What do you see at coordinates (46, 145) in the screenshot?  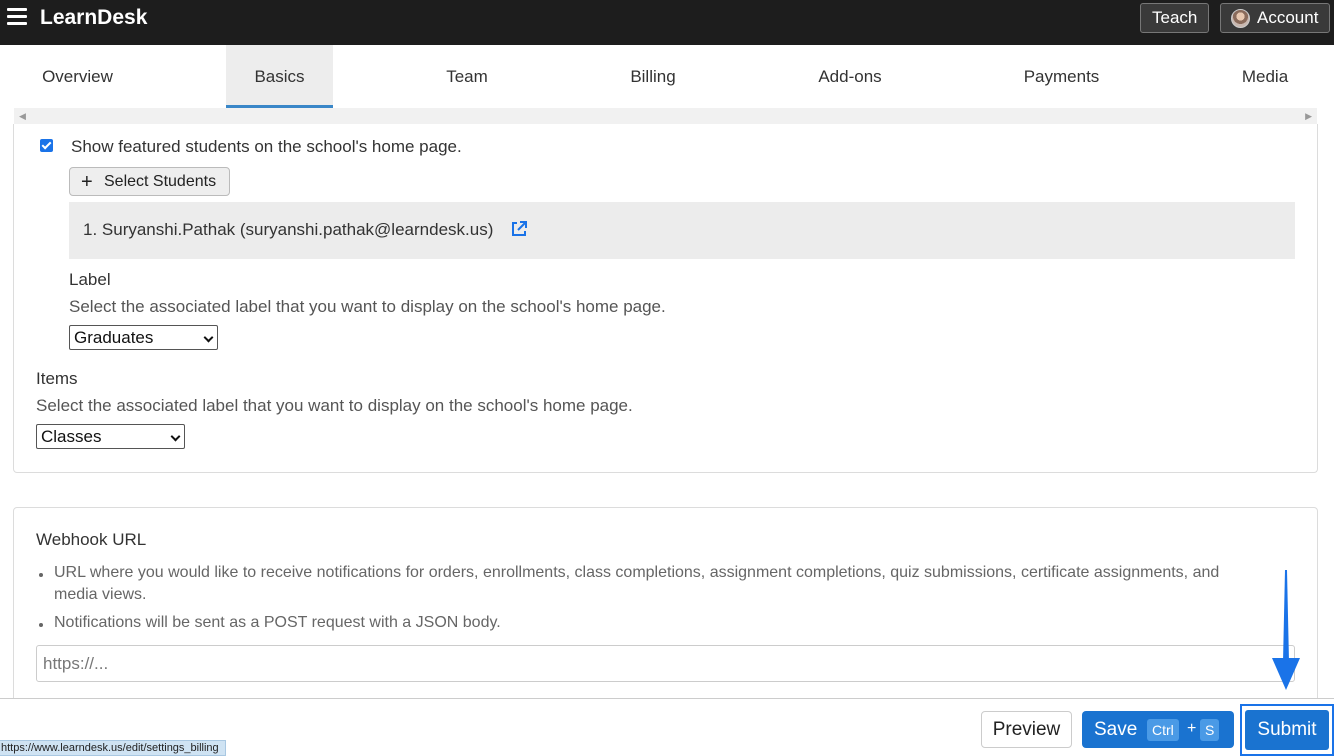 I see `show-featured-checkbox` at bounding box center [46, 145].